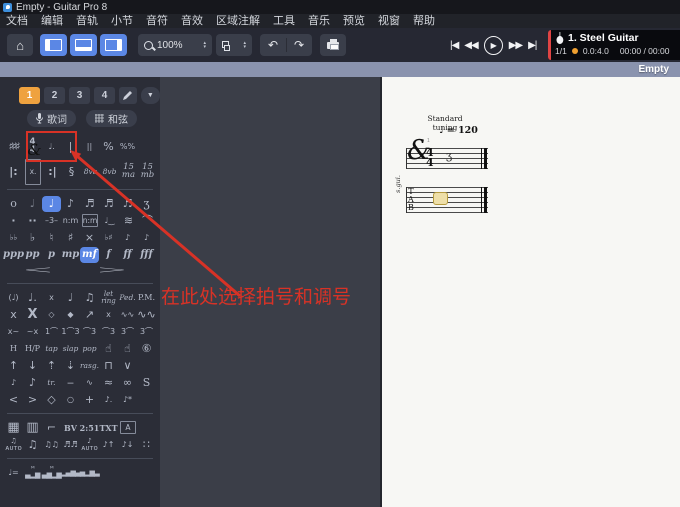  What do you see at coordinates (70, 238) in the screenshot?
I see `sharp-button: ♯` at bounding box center [70, 238].